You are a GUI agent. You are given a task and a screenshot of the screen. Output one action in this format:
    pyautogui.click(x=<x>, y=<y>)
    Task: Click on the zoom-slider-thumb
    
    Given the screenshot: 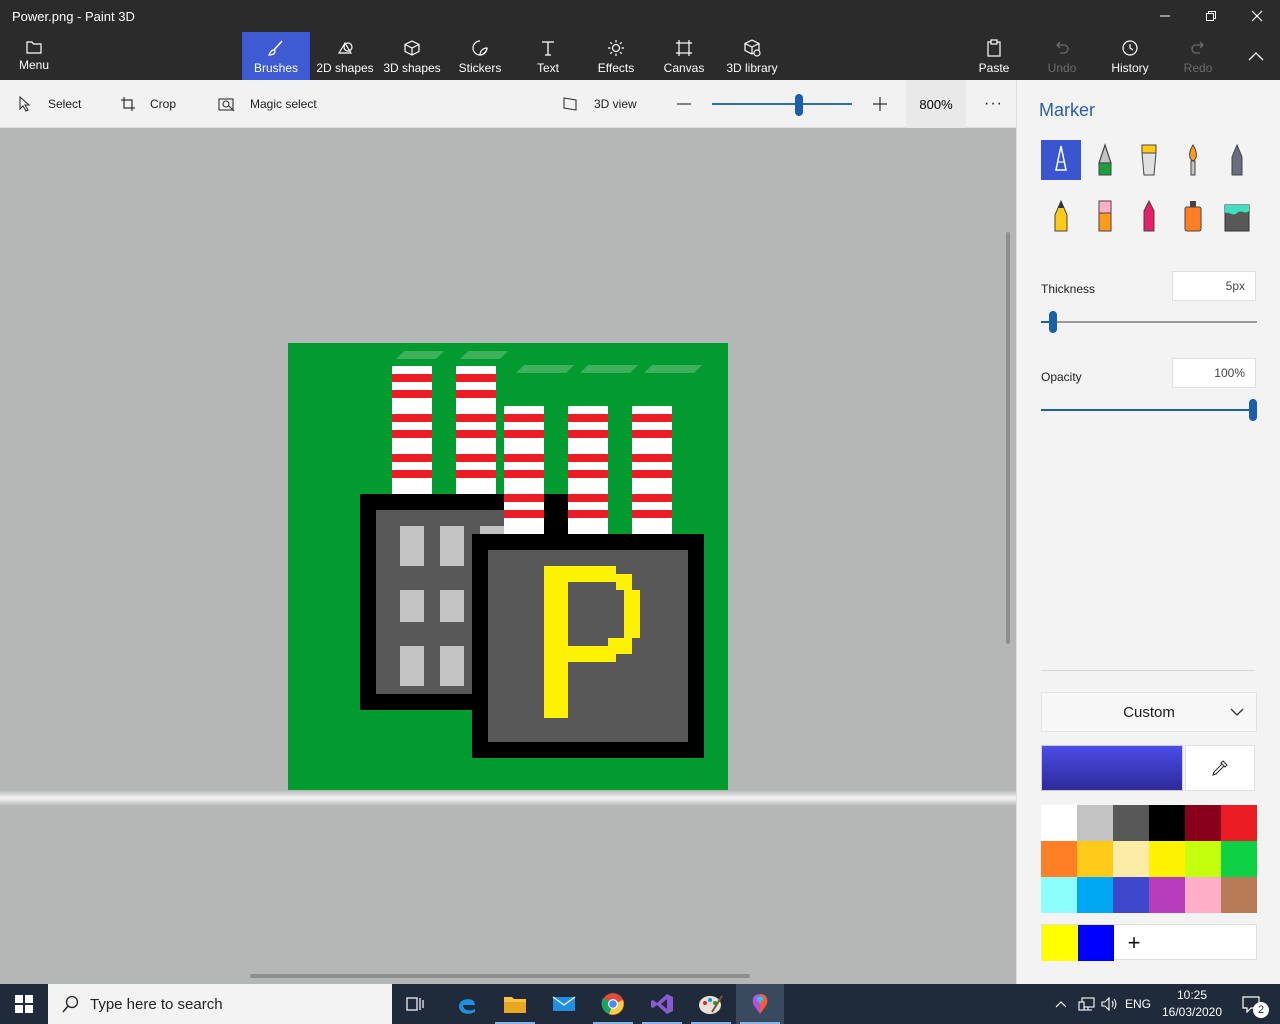 What is the action you would take?
    pyautogui.click(x=799, y=105)
    